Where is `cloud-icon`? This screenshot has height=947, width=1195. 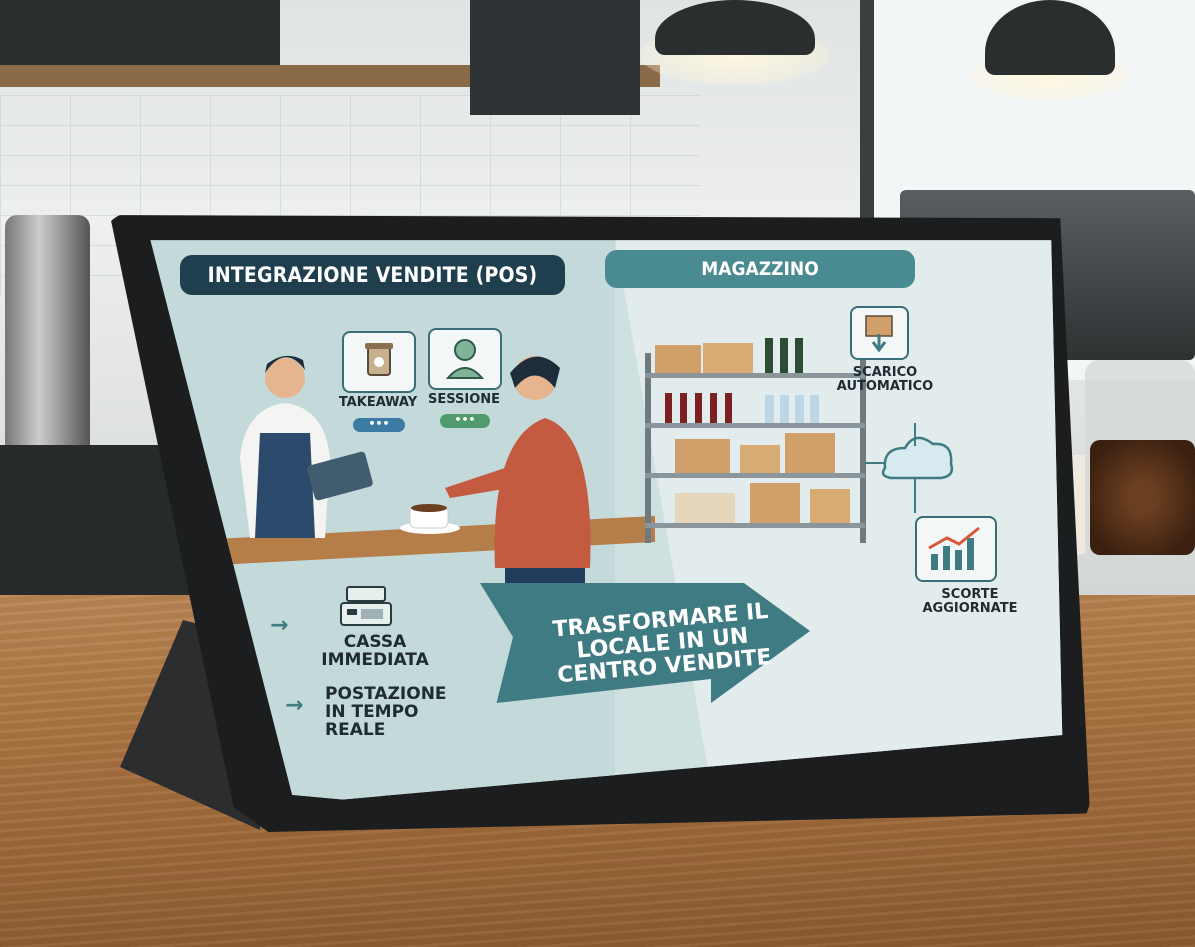 cloud-icon is located at coordinates (909, 468).